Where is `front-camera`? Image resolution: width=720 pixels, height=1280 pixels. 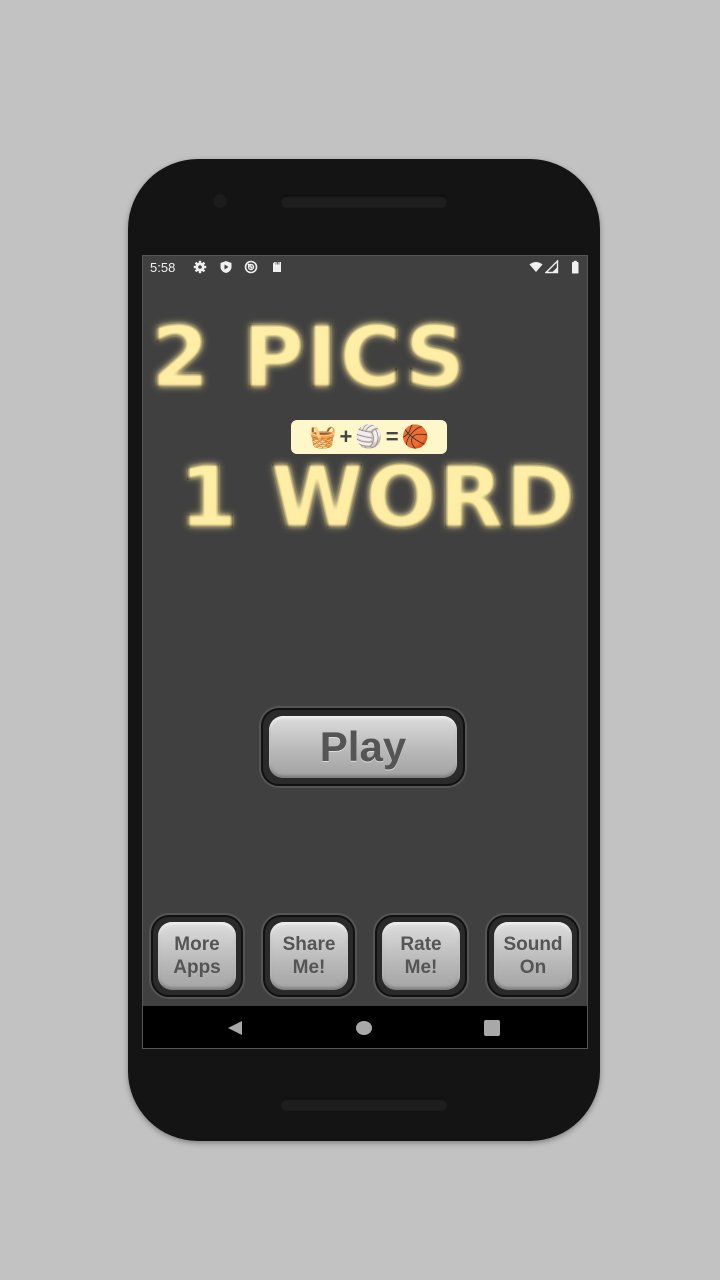 front-camera is located at coordinates (220, 201).